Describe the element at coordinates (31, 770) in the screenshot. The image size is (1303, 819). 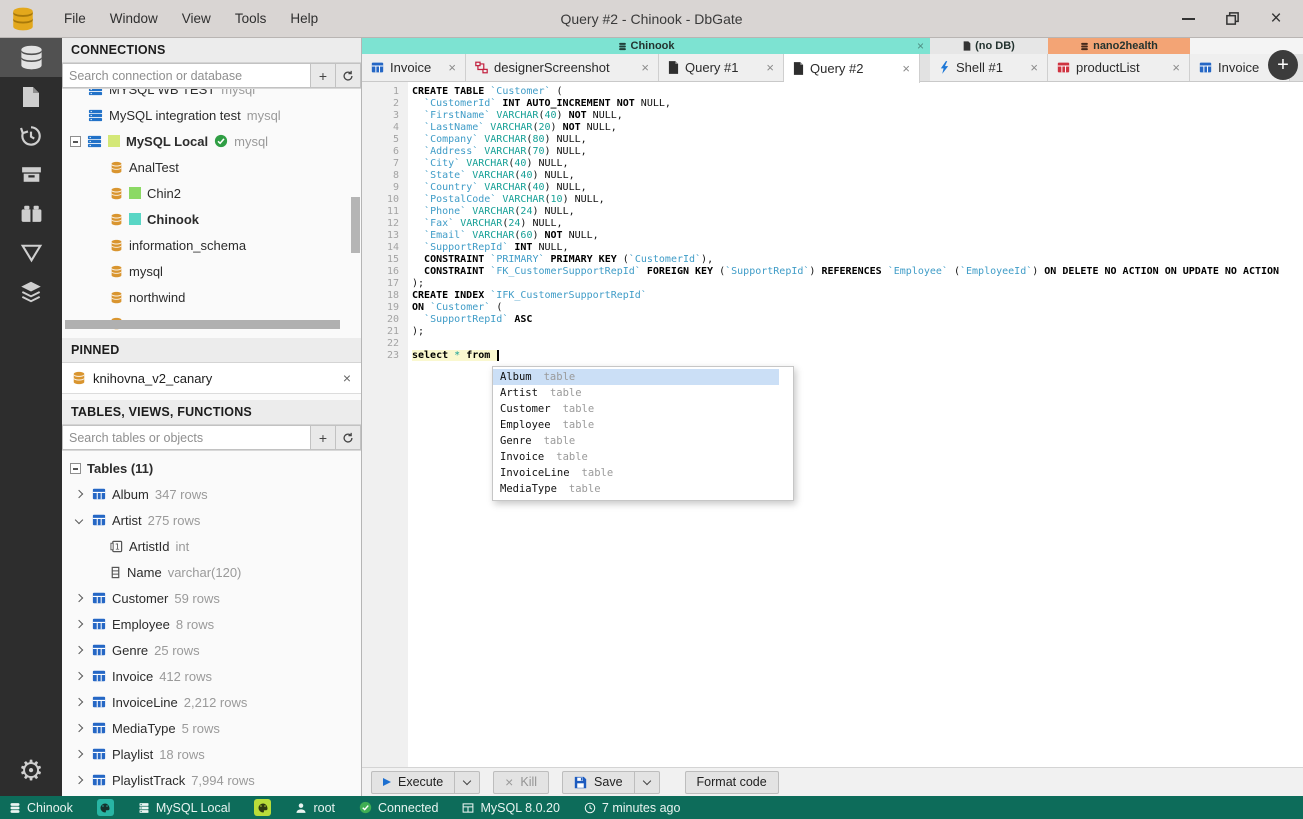
I see `settings-gear-icon: ⚙` at that location.